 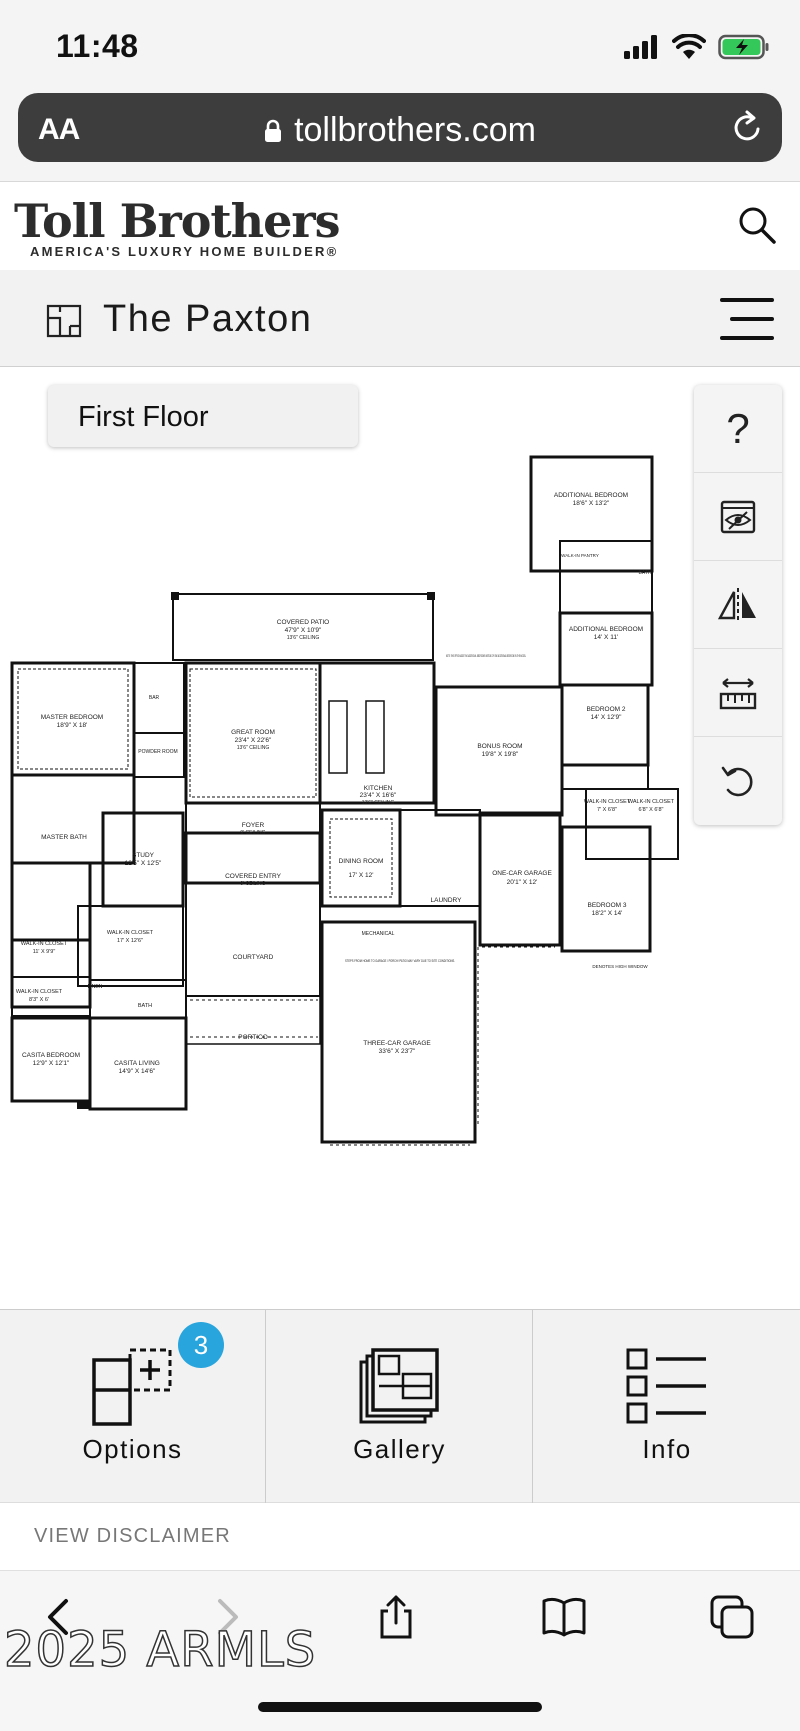 I want to click on undo-icon, so click(x=737, y=781).